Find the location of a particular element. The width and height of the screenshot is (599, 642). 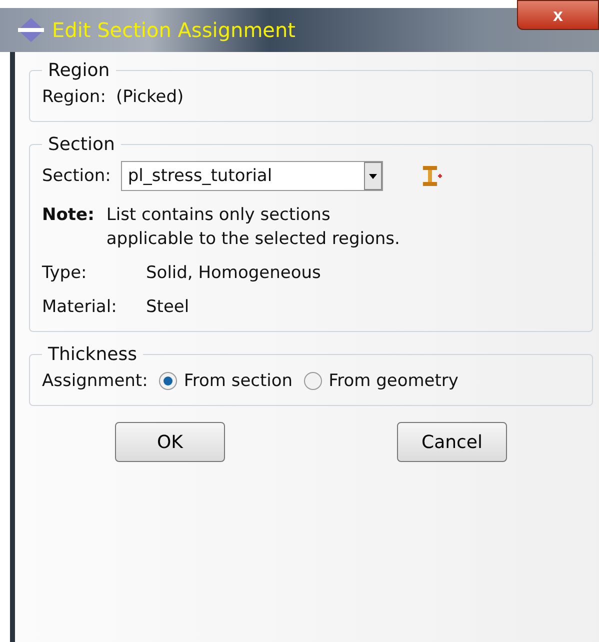

dialog-button: OK is located at coordinates (170, 442).